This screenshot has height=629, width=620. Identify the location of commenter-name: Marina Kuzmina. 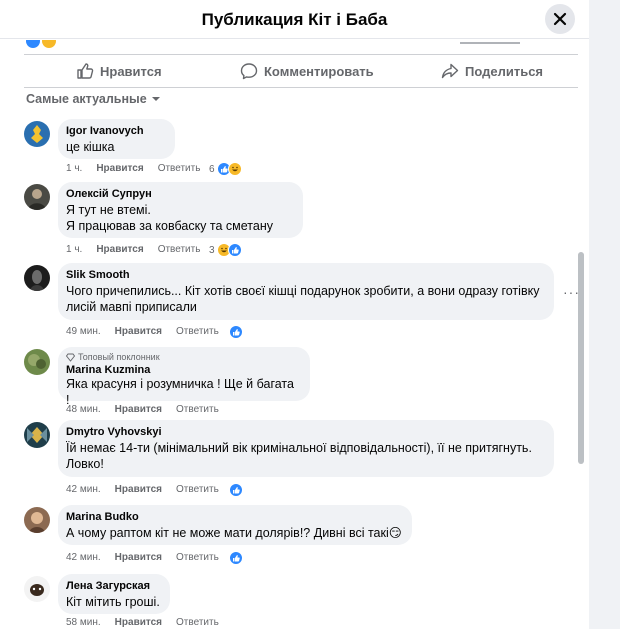
(183, 370).